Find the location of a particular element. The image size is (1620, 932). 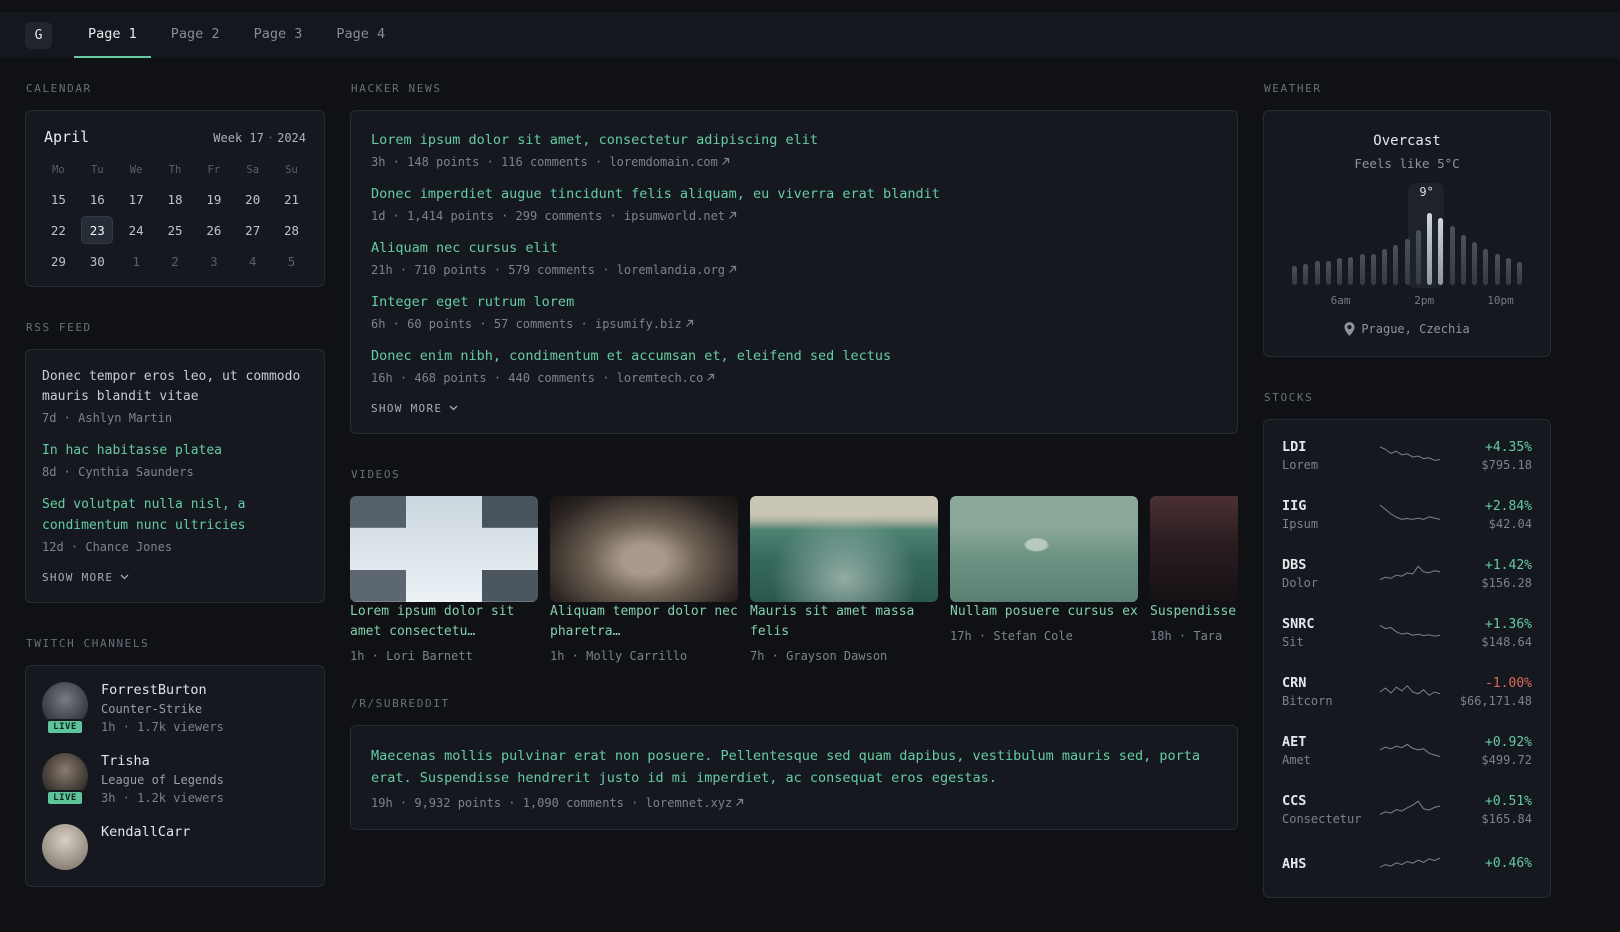

tab-page-3: Page 3 is located at coordinates (278, 35).